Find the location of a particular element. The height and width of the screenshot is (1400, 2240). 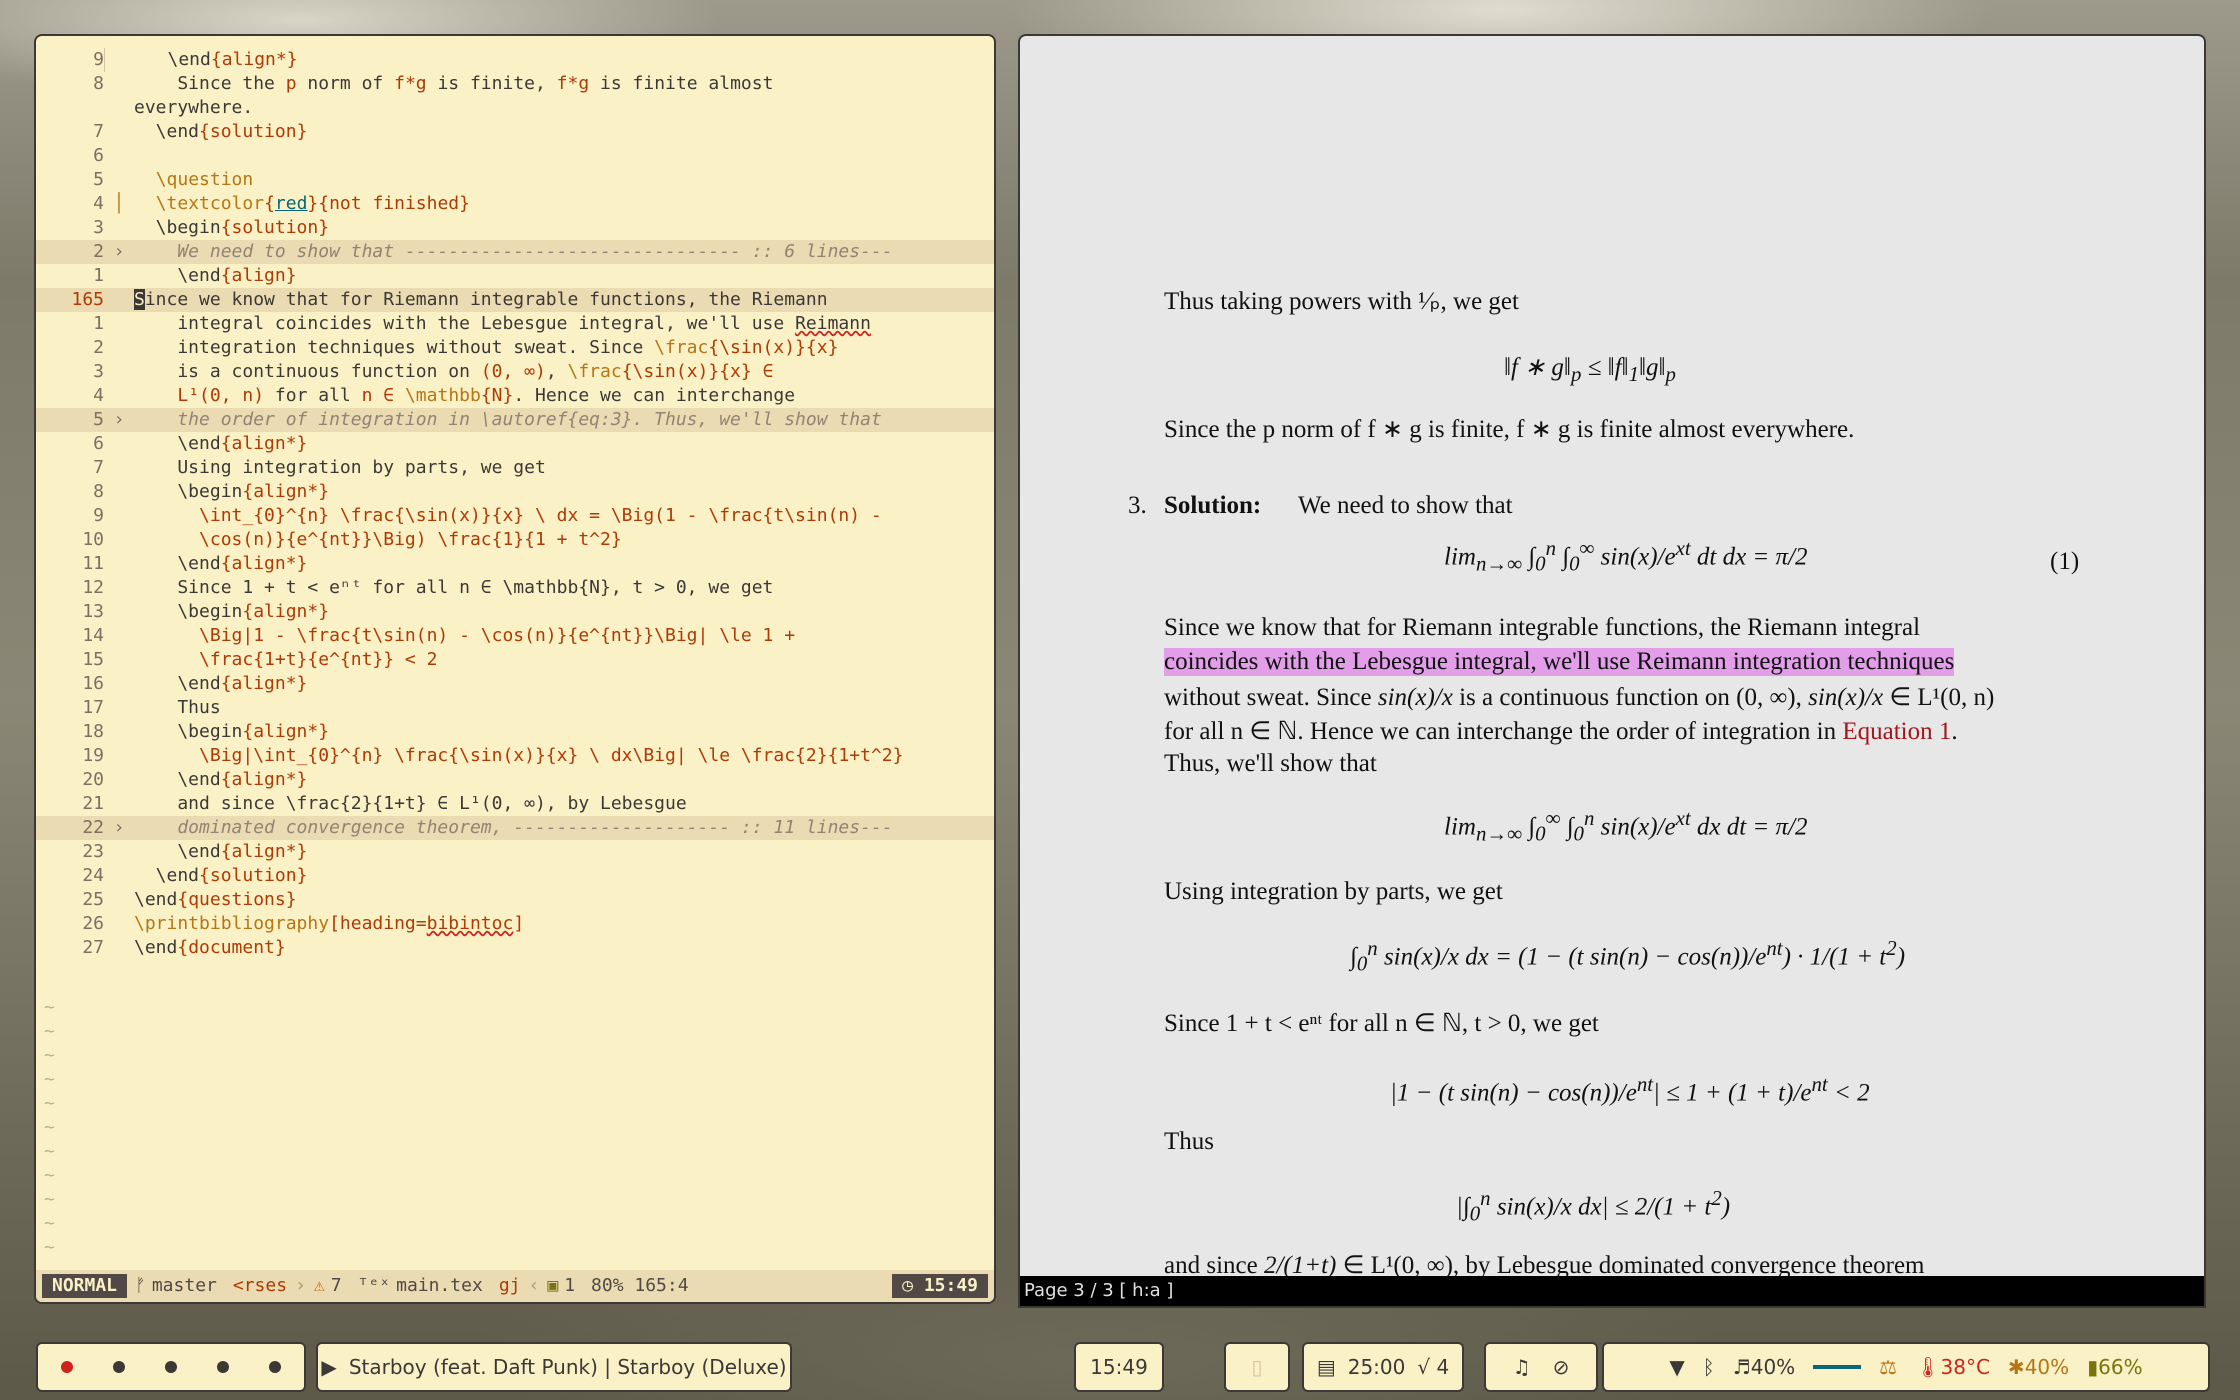

buffer-icon: ▣ is located at coordinates (553, 1285).